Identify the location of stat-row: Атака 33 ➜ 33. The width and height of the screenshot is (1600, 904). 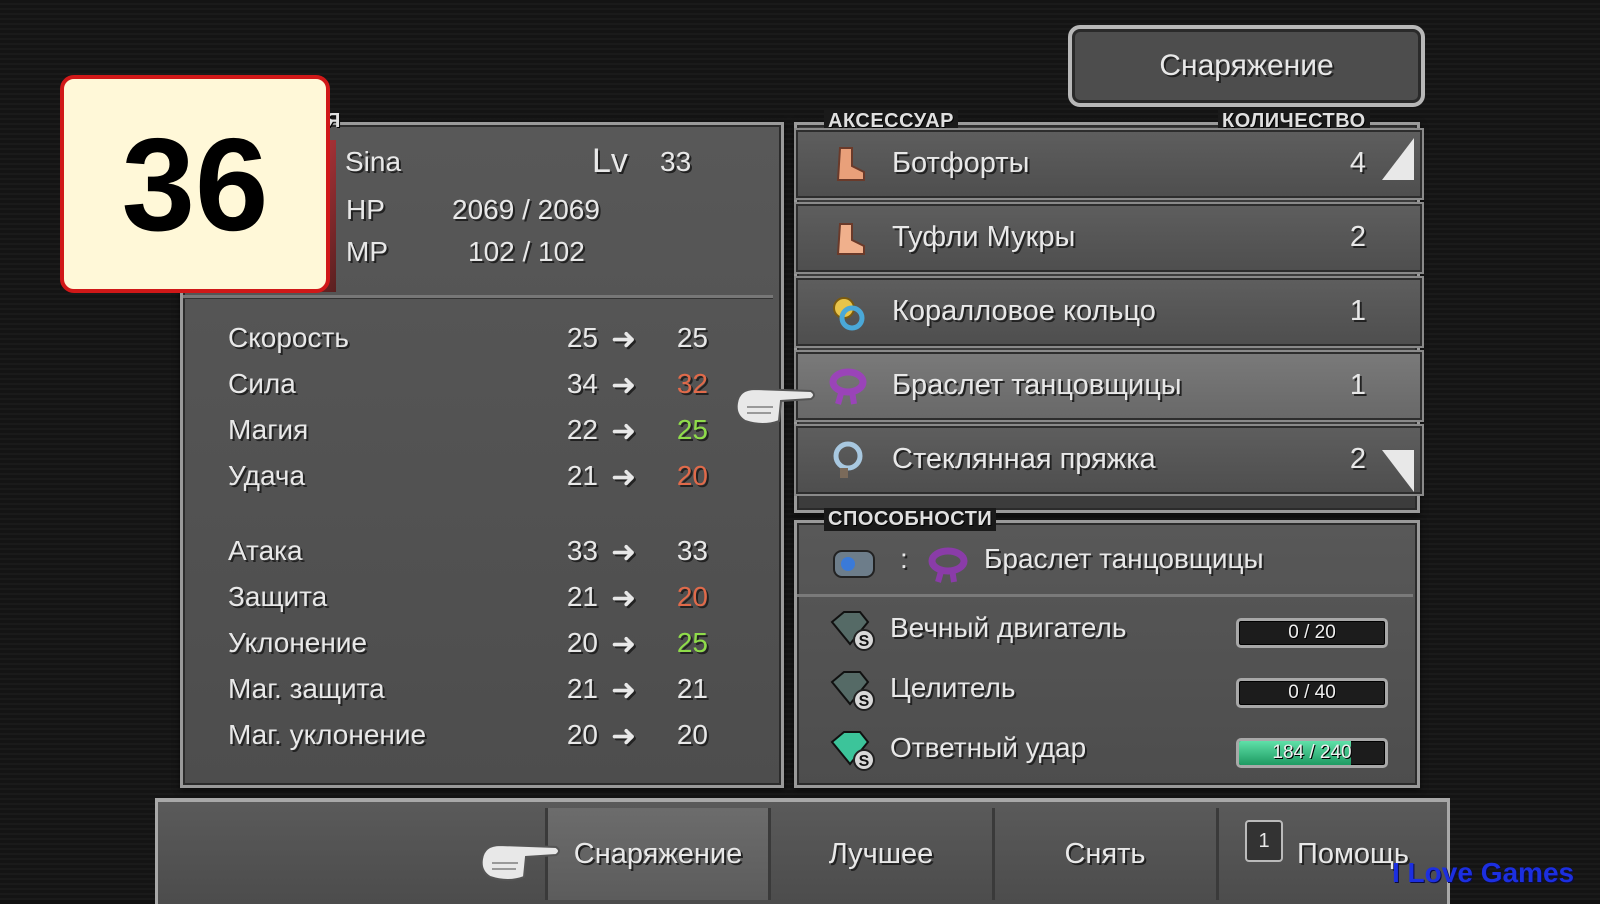
(488, 555).